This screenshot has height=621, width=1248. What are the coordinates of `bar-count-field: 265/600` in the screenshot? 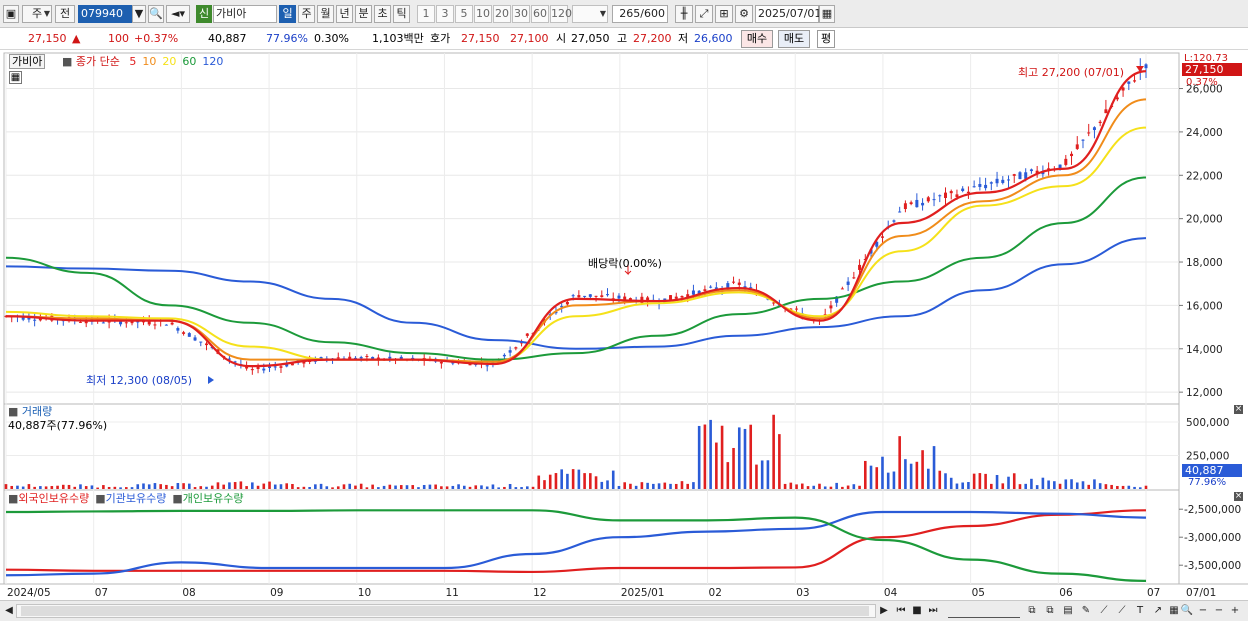 It's located at (640, 14).